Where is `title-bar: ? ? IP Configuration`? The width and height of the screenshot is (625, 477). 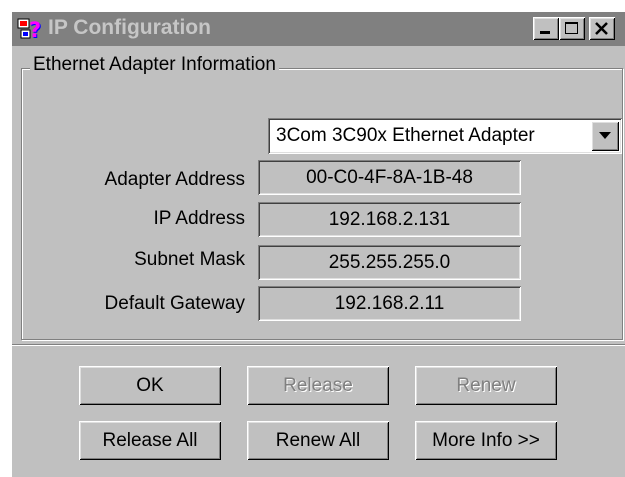
title-bar: ? ? IP Configuration is located at coordinates (318, 29).